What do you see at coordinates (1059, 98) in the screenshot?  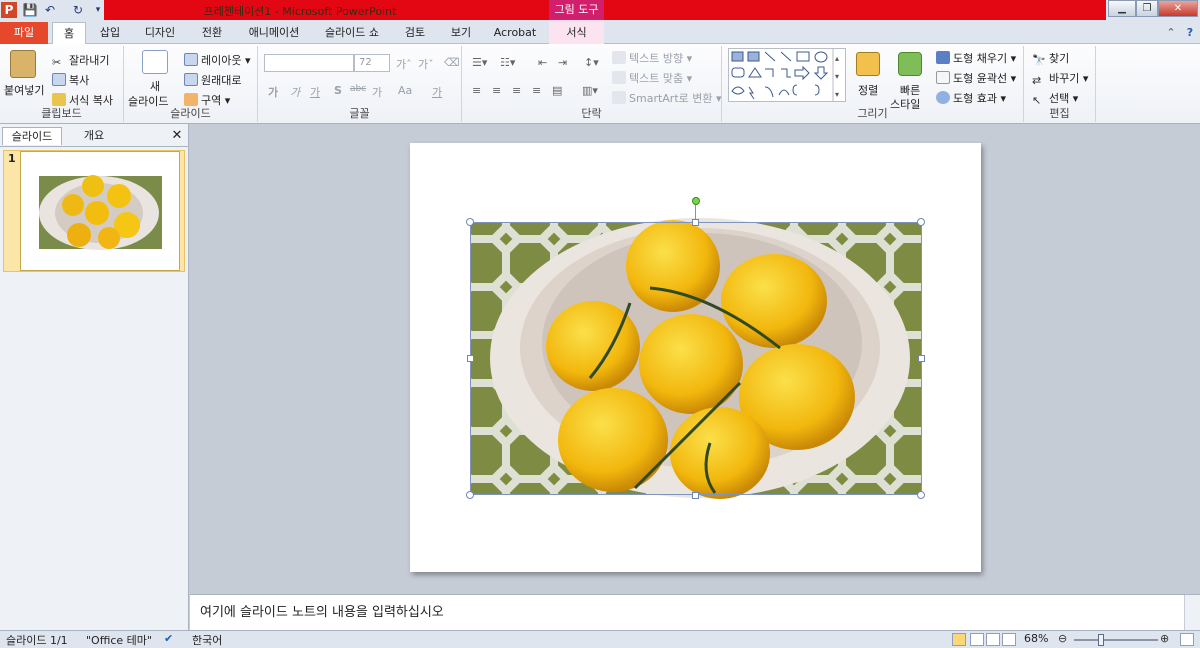 I see `select-label: 선택` at bounding box center [1059, 98].